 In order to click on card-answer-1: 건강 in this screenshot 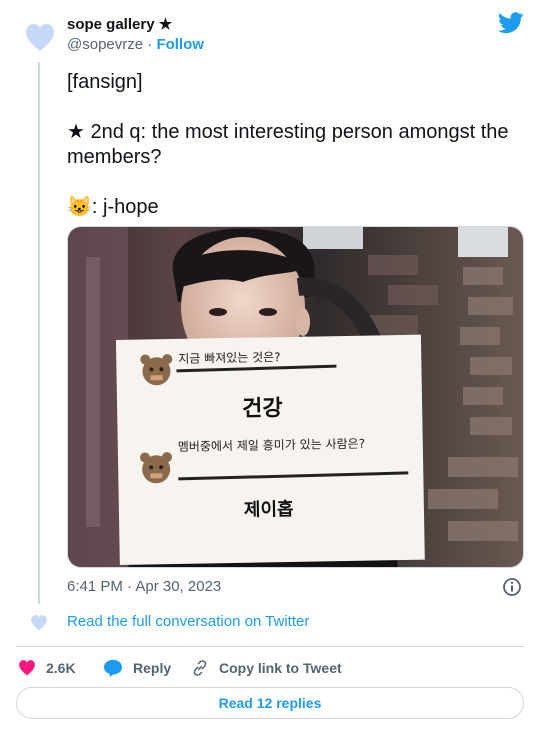, I will do `click(262, 409)`.